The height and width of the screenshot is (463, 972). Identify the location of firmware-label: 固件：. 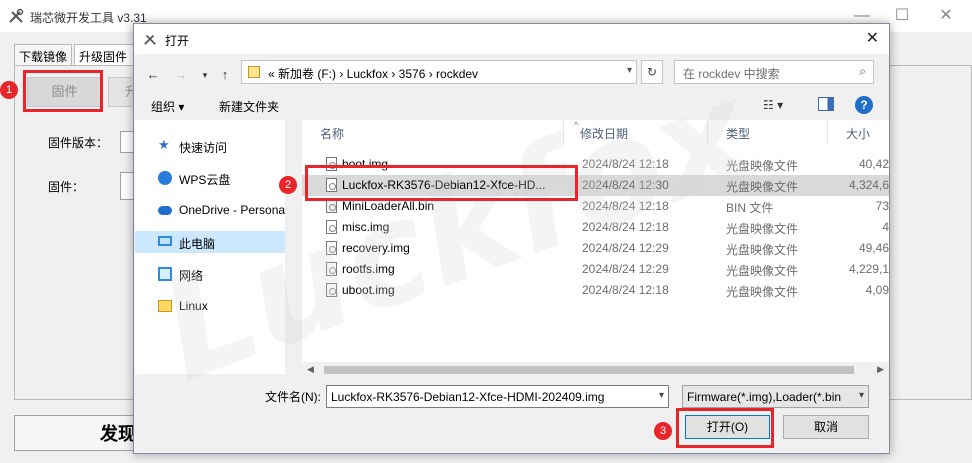
(66, 187).